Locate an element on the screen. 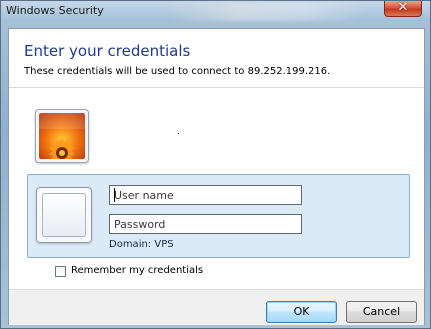  text-caret is located at coordinates (114, 195).